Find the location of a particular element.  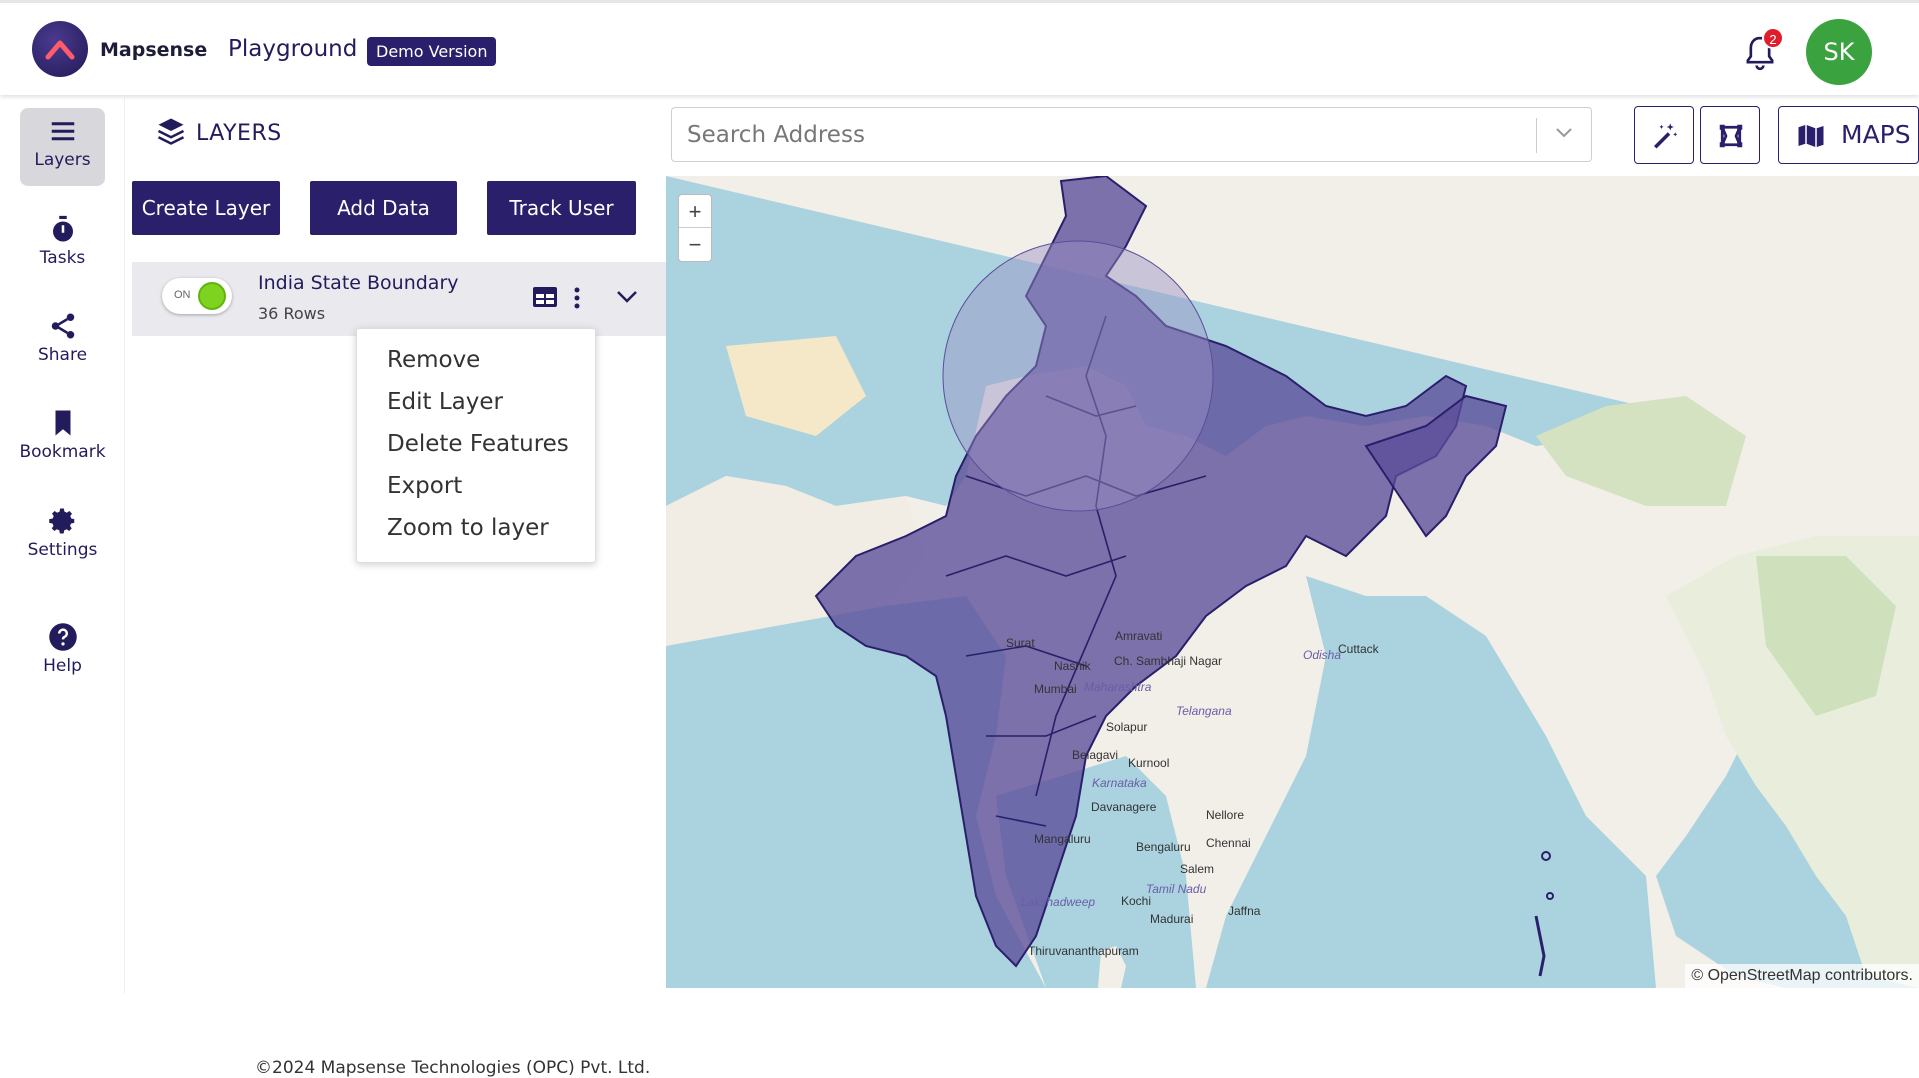

map-icon is located at coordinates (1811, 136).